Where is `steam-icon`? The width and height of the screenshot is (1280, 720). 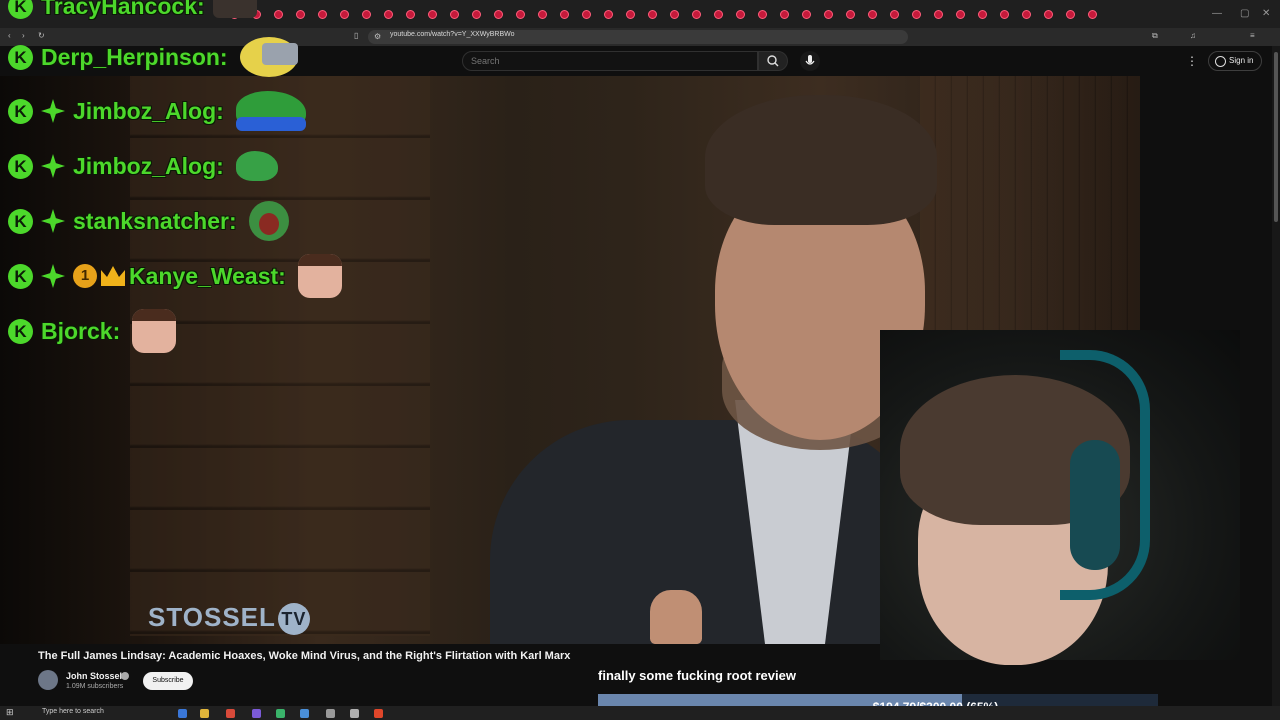 steam-icon is located at coordinates (304, 713).